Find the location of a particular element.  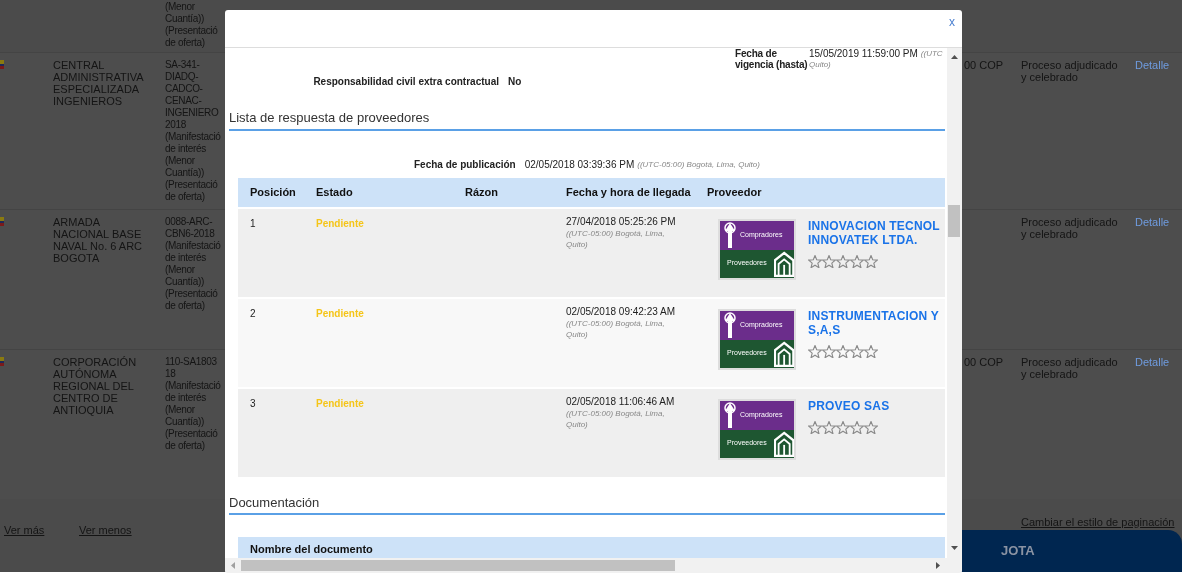

close-button: x is located at coordinates (952, 22).